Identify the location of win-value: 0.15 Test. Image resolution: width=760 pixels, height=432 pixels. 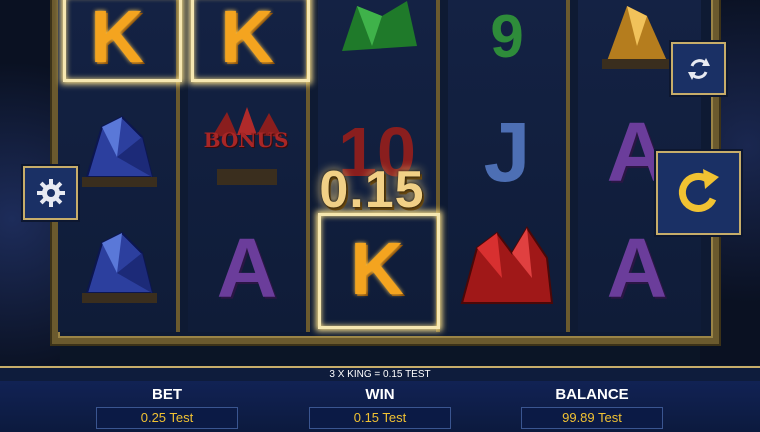
(380, 418).